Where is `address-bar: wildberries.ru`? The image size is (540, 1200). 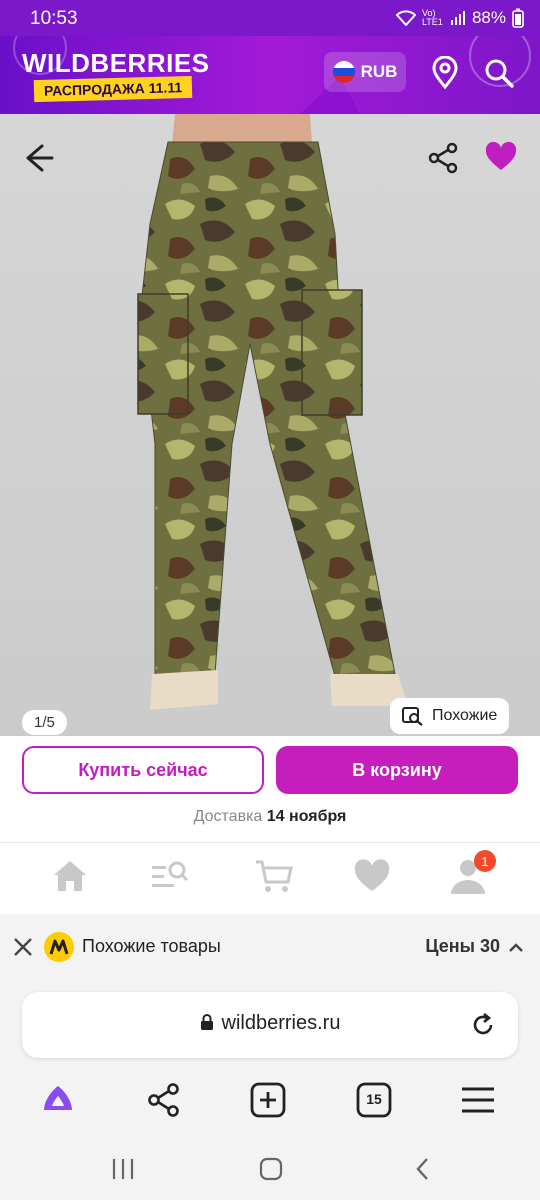 address-bar: wildberries.ru is located at coordinates (270, 1025).